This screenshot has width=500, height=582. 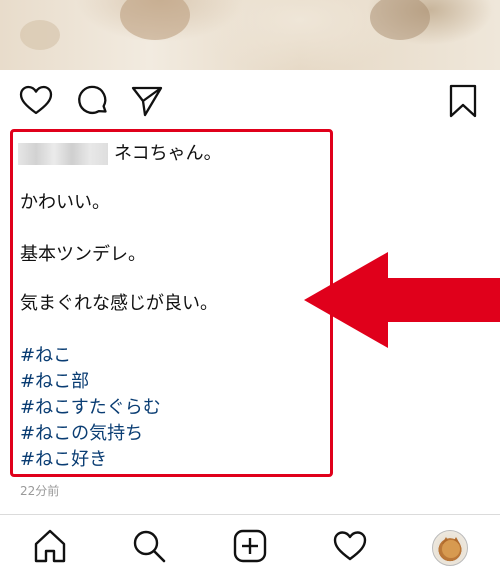 What do you see at coordinates (402, 300) in the screenshot?
I see `red-arrow-annotation` at bounding box center [402, 300].